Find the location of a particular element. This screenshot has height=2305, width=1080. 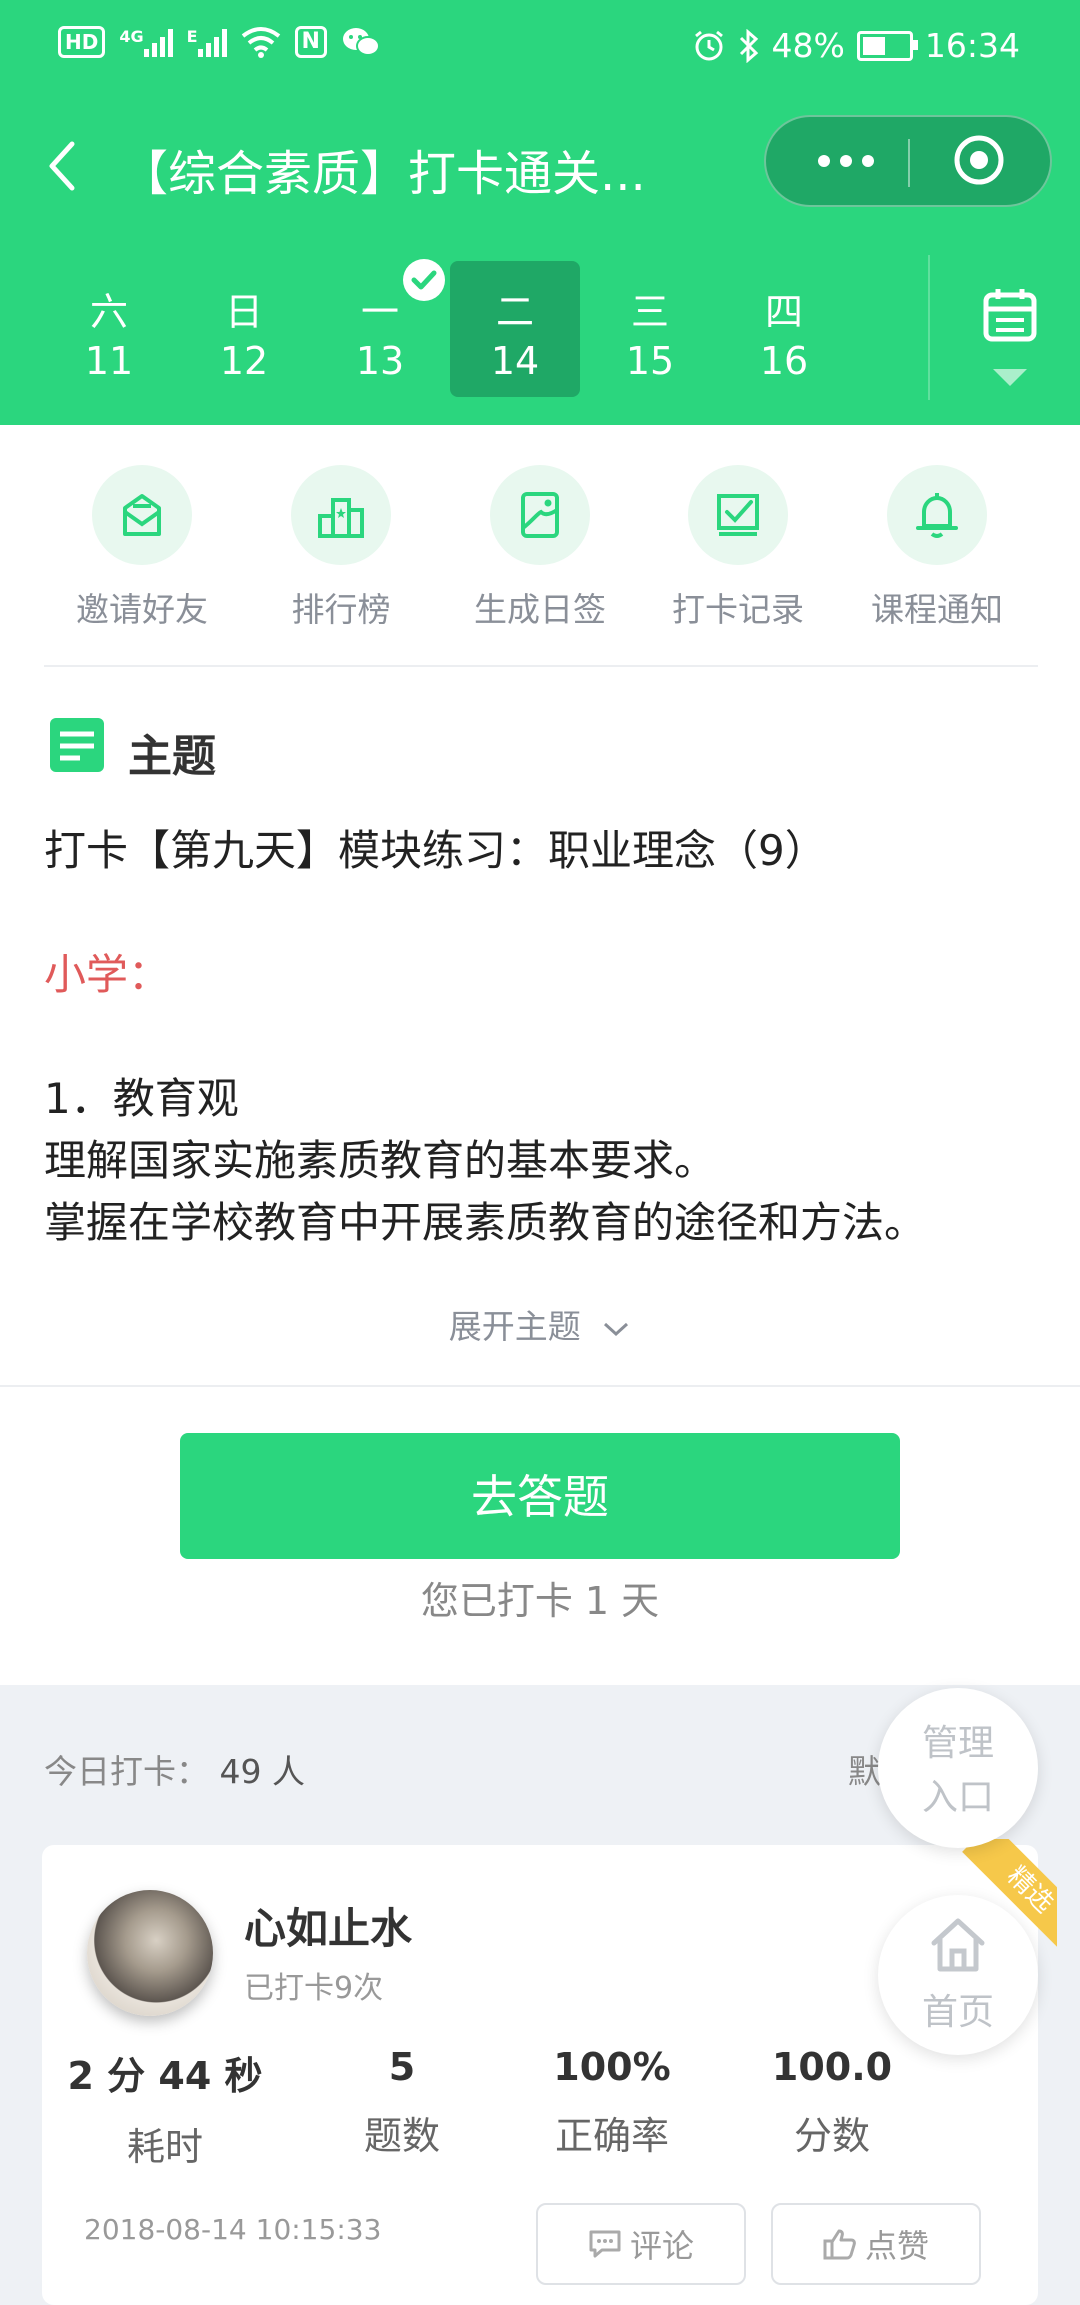

stat-accuracy: 100% 正确率 is located at coordinates (612, 2102).